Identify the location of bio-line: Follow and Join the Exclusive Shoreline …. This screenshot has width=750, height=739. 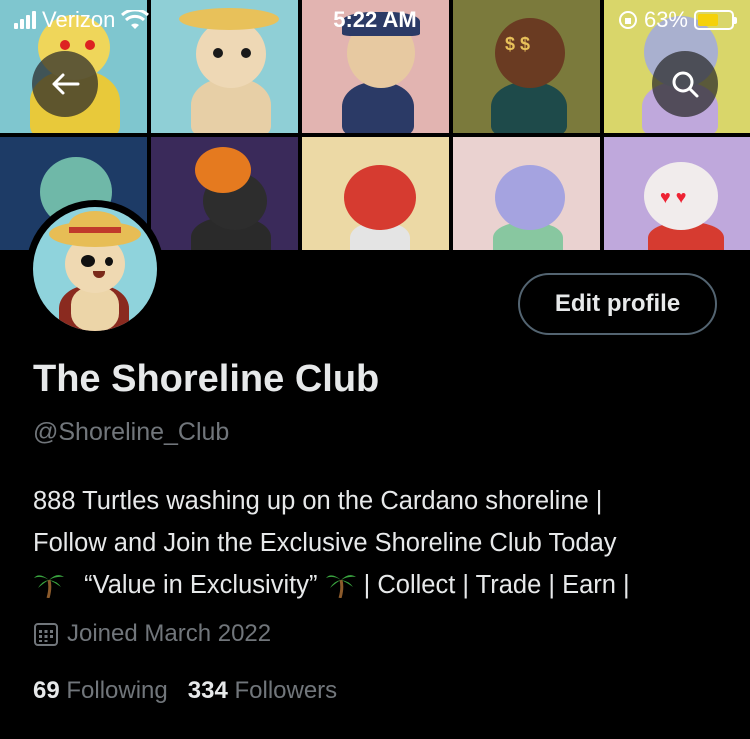
(325, 543).